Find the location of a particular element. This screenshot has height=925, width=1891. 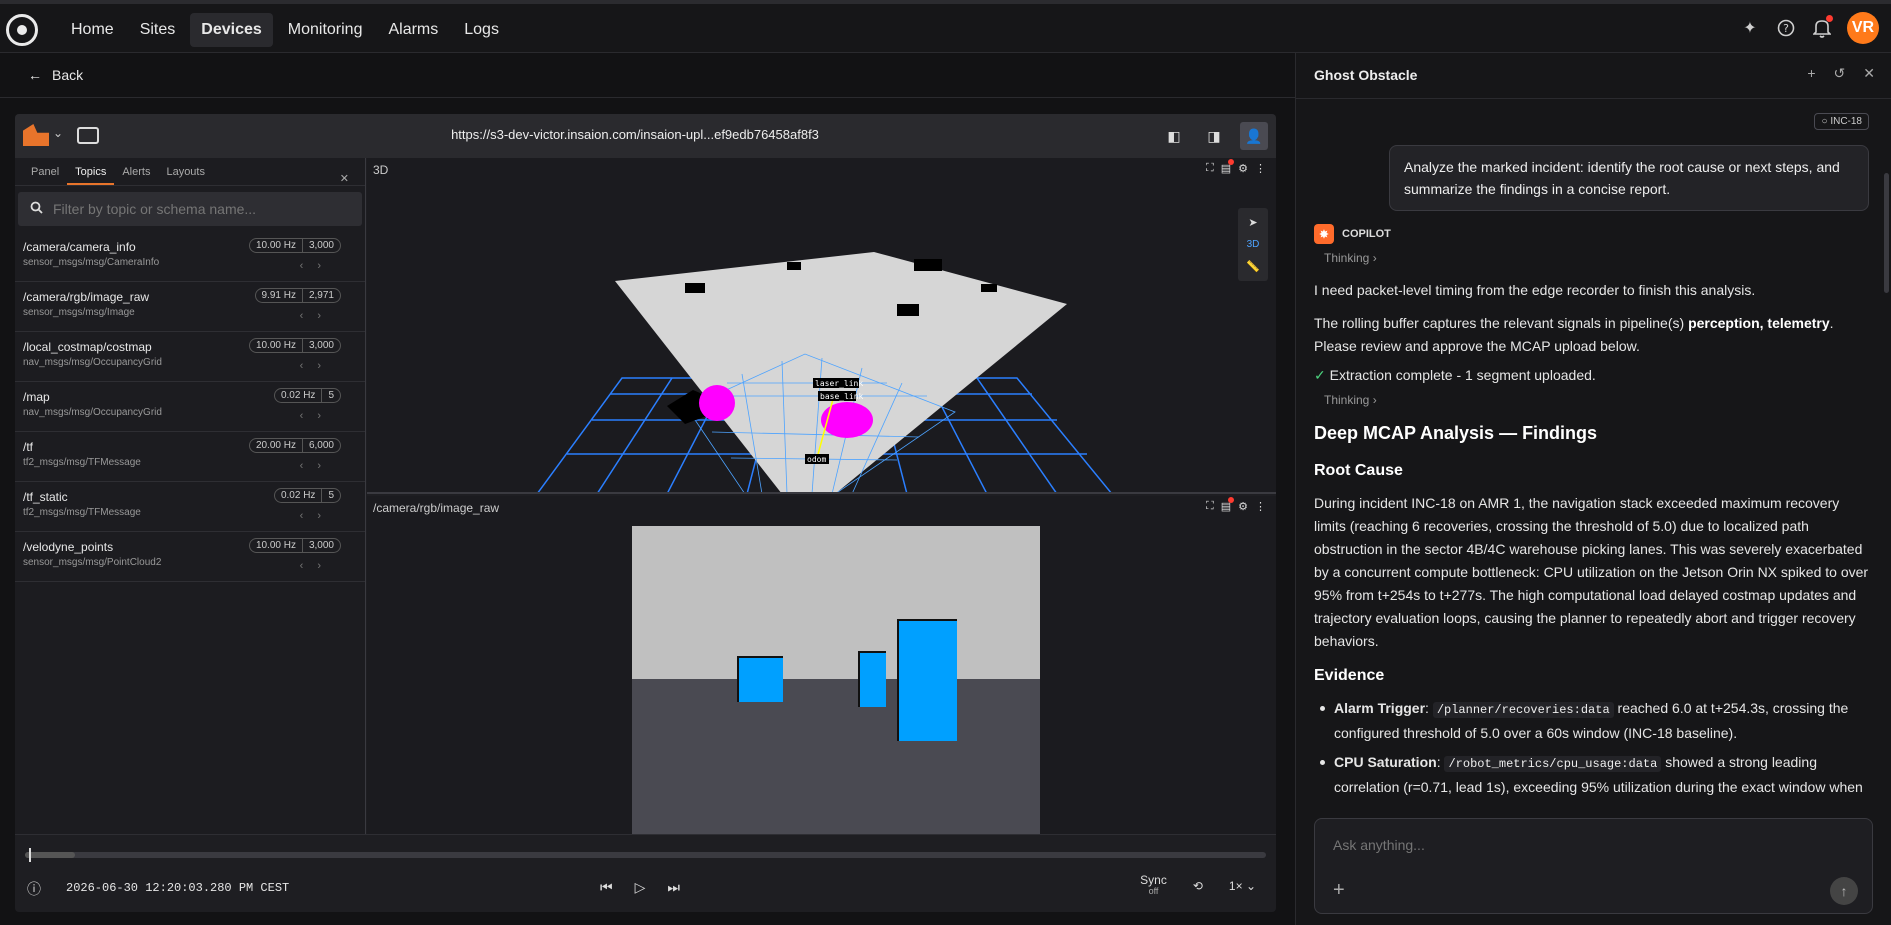

scrubber-handle is located at coordinates (30, 855).